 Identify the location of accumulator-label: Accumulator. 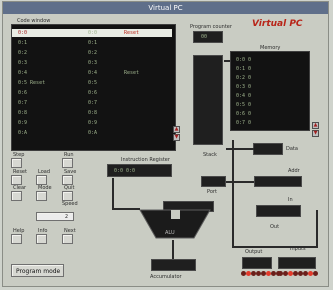
(166, 277).